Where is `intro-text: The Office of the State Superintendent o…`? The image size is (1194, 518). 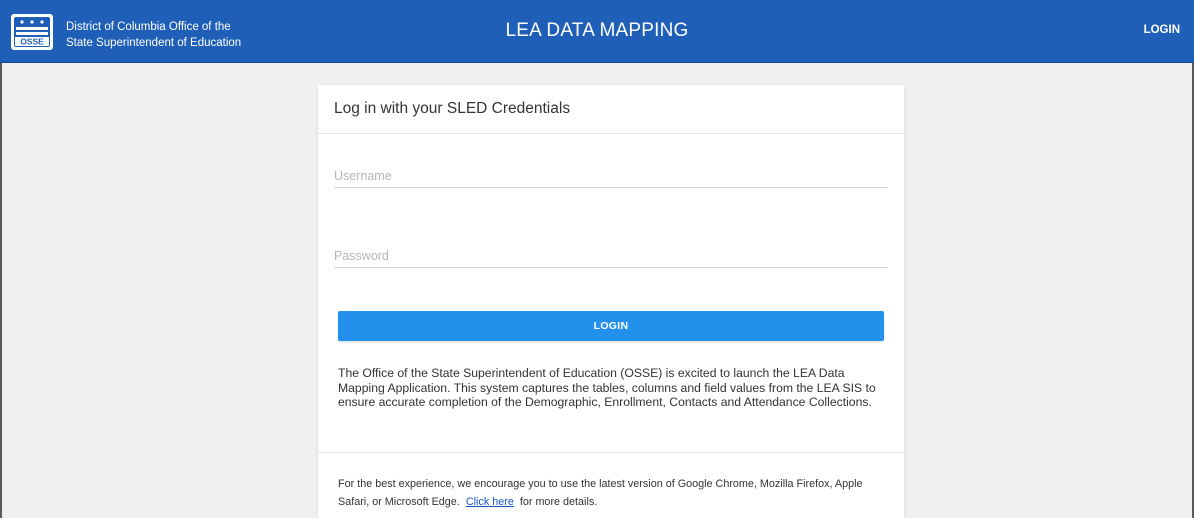
intro-text: The Office of the State Superintendent o… is located at coordinates (607, 387).